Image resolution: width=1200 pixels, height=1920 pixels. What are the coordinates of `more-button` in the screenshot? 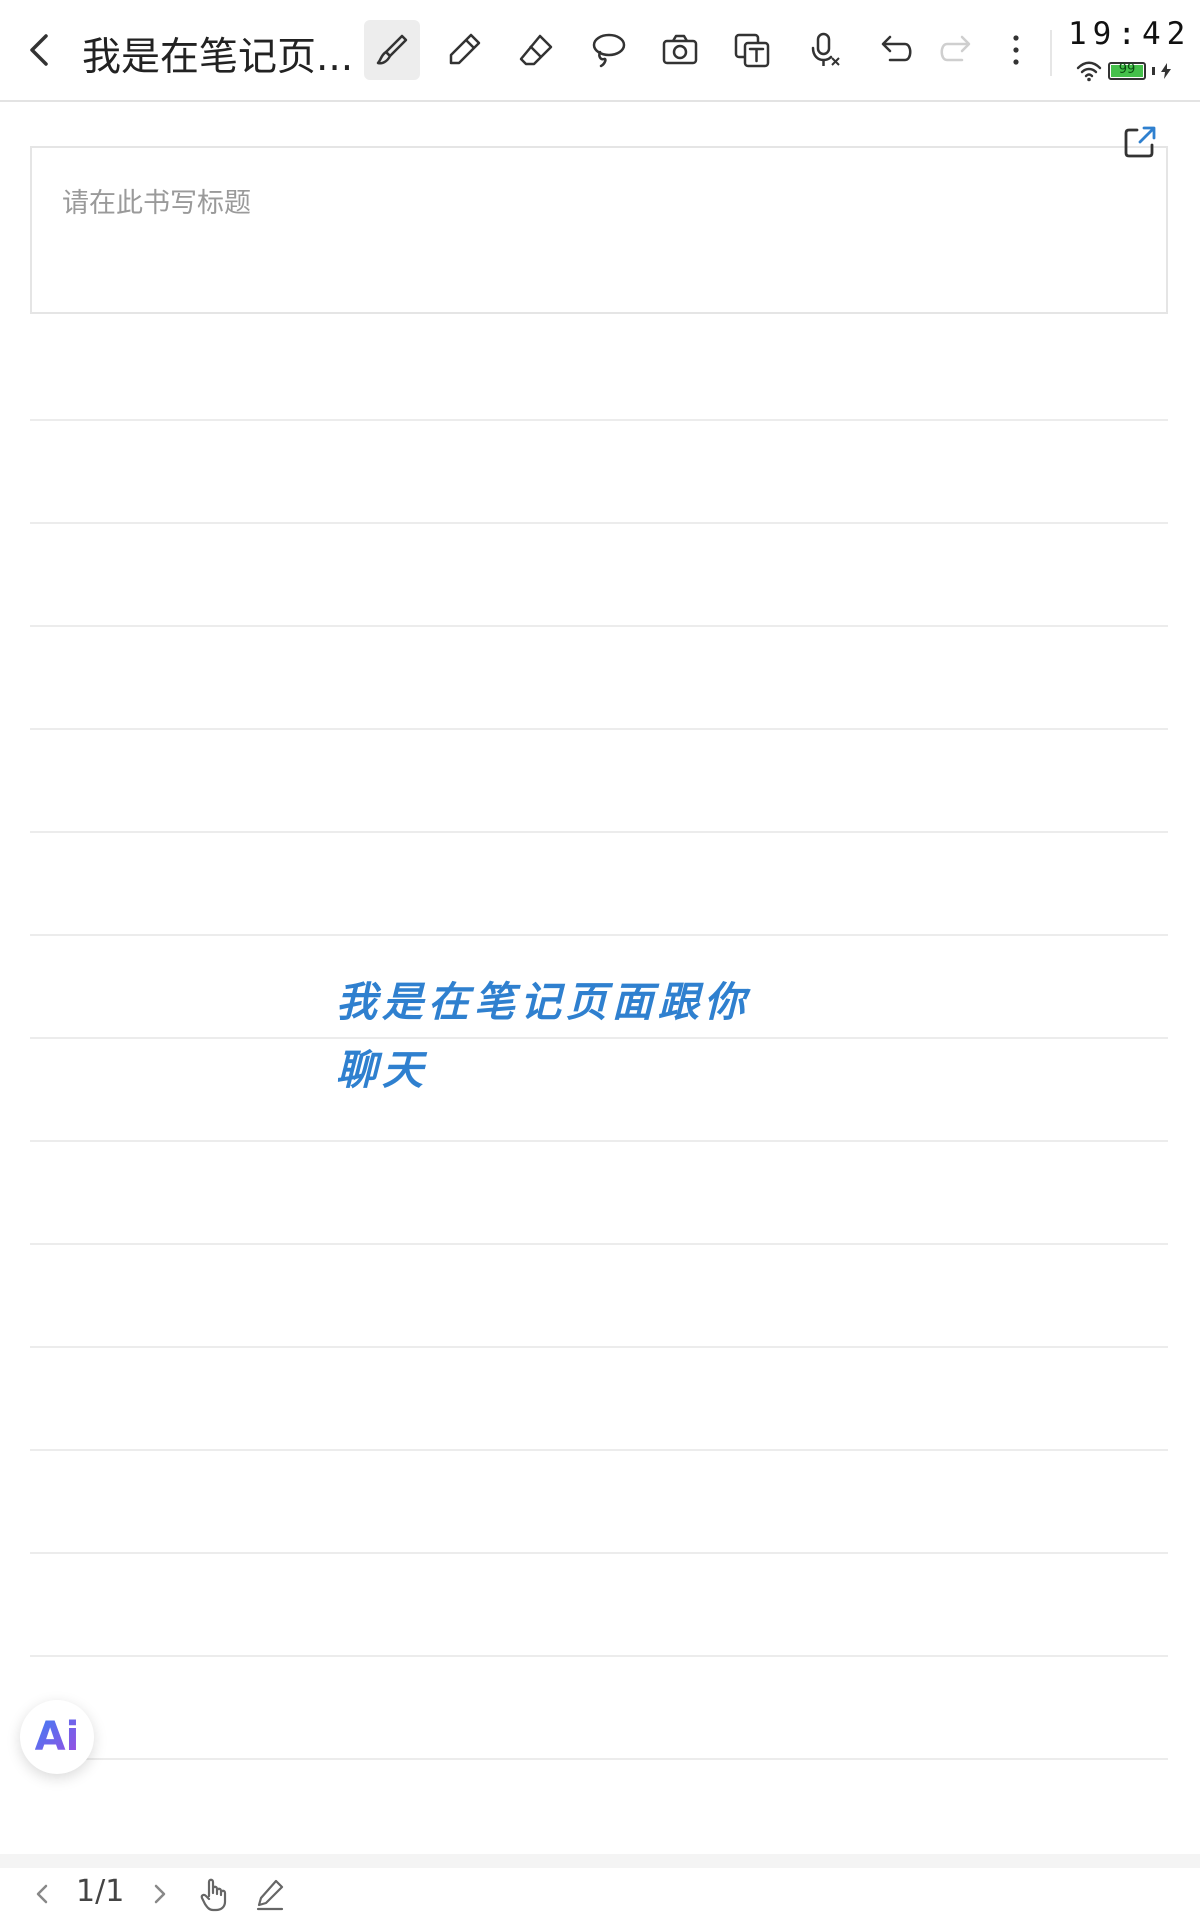 It's located at (1016, 50).